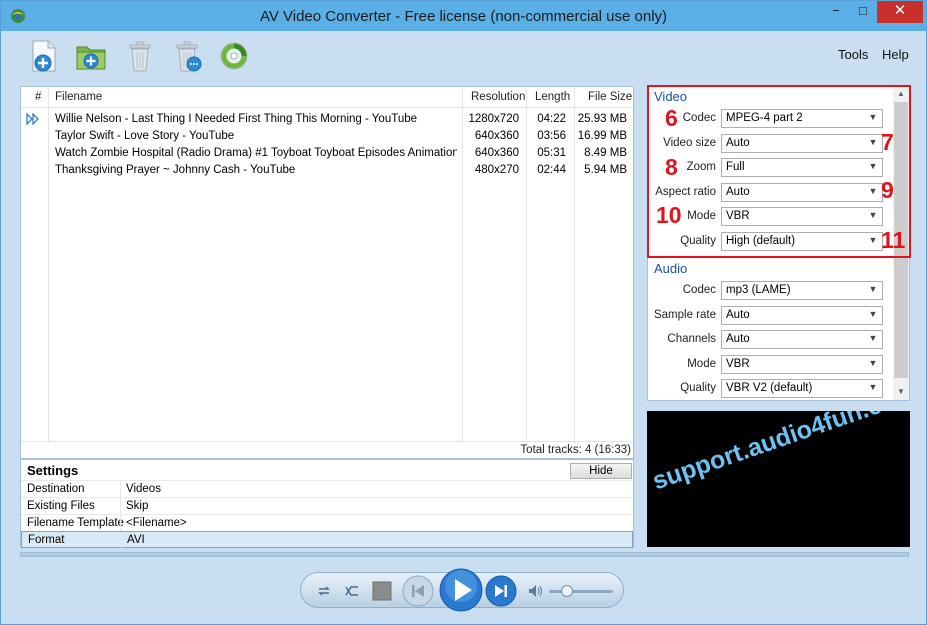 The height and width of the screenshot is (625, 927). I want to click on annotation-11: 11, so click(893, 240).